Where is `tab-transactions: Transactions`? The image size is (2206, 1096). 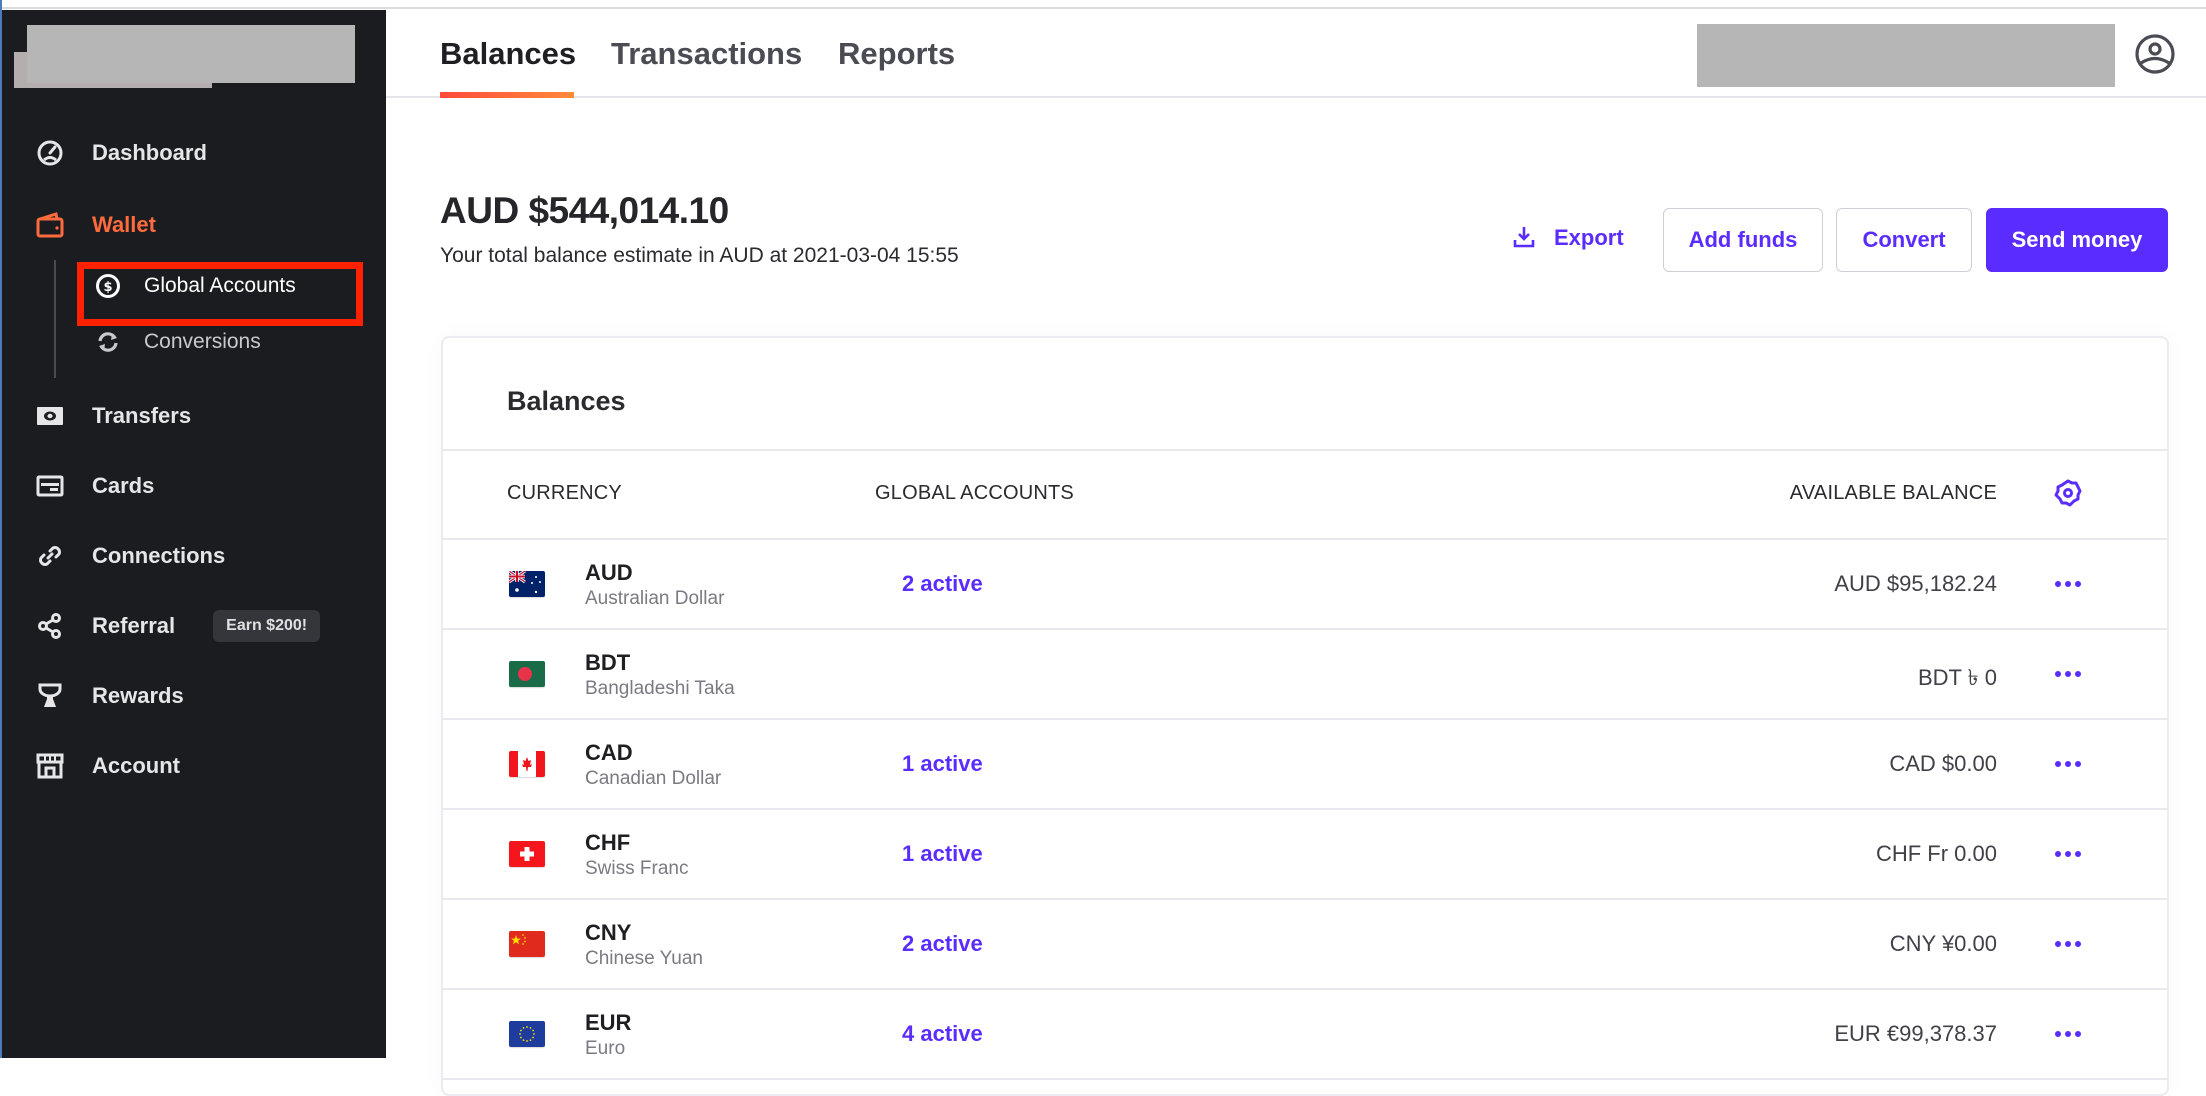 tab-transactions: Transactions is located at coordinates (706, 54).